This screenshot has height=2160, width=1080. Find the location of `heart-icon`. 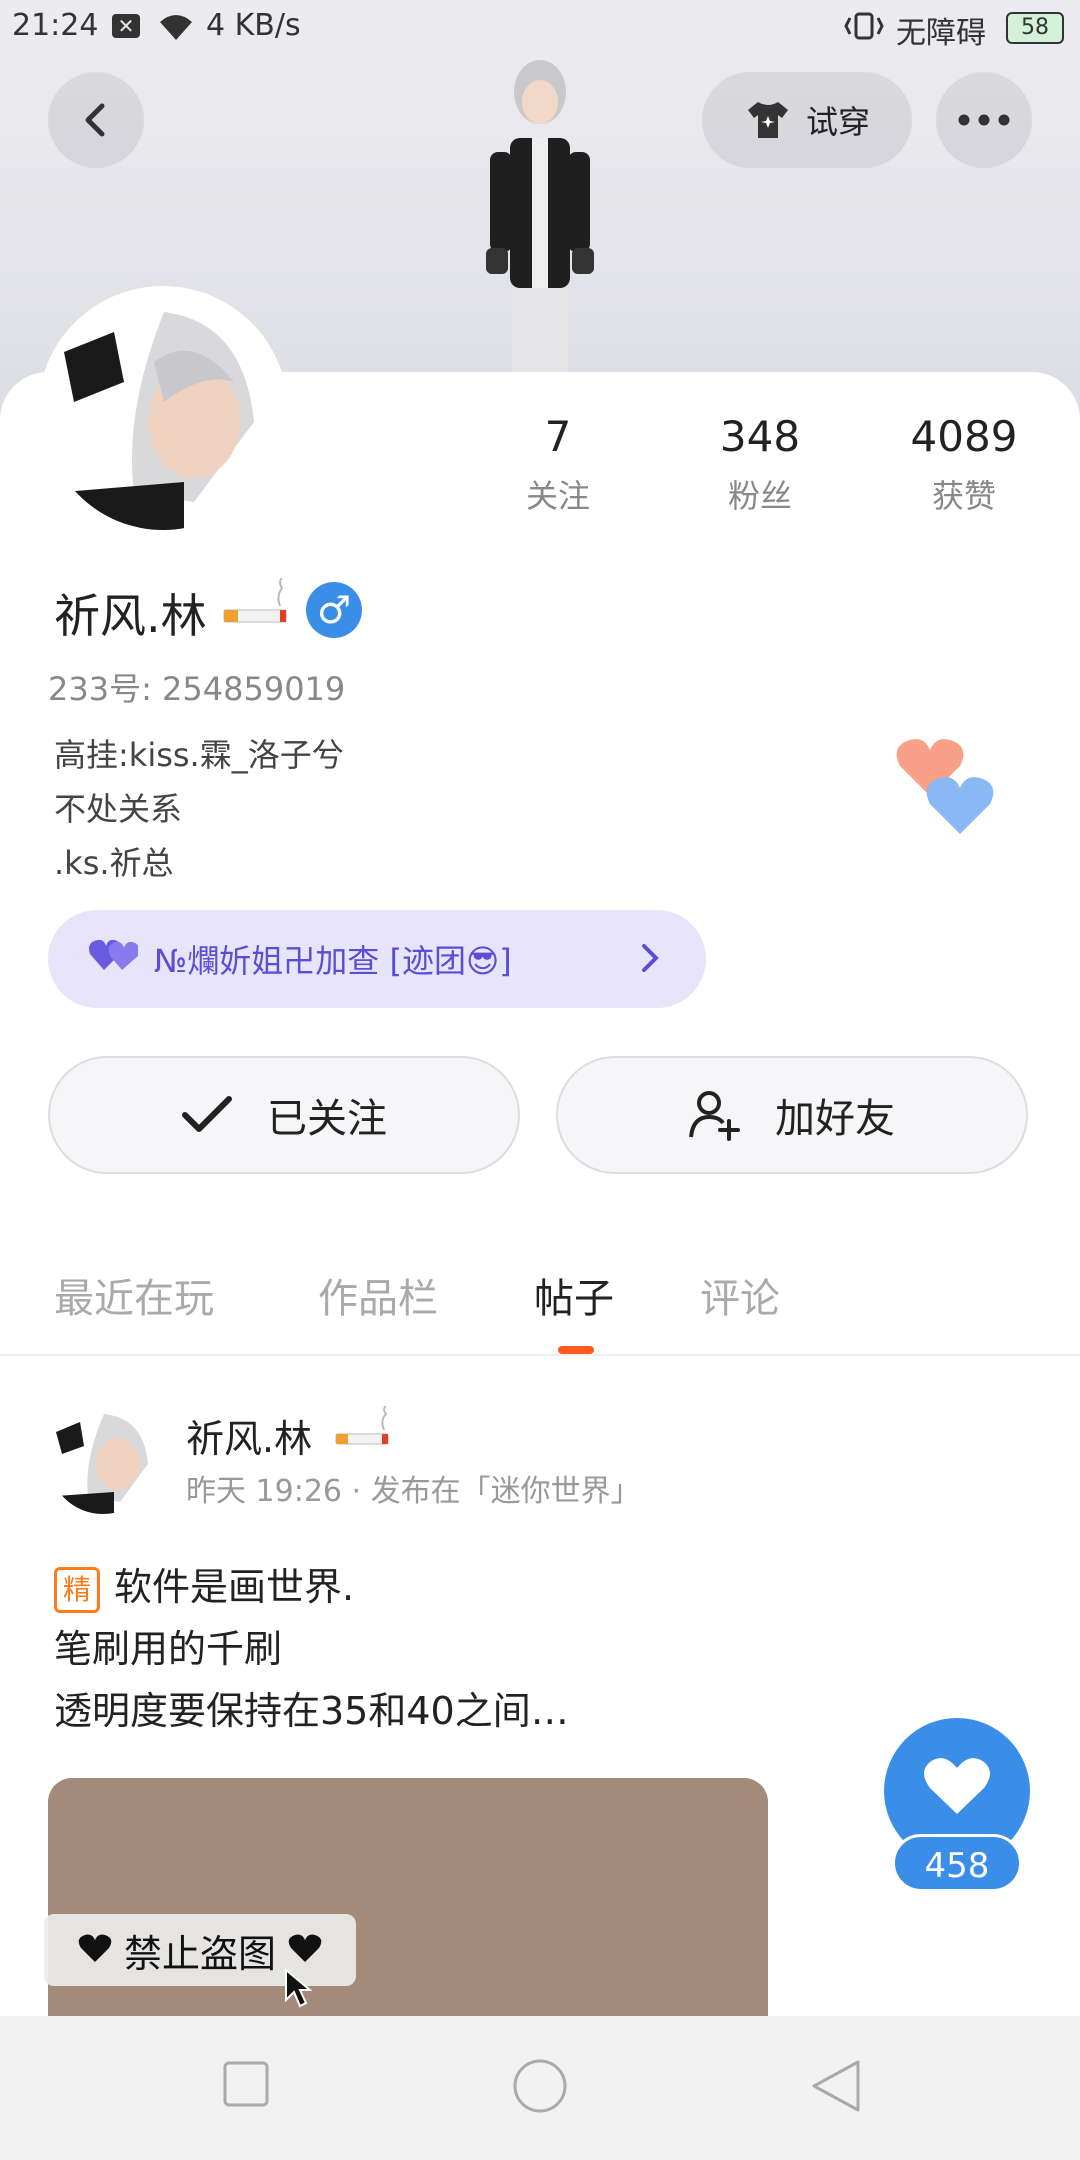

heart-icon is located at coordinates (957, 1786).